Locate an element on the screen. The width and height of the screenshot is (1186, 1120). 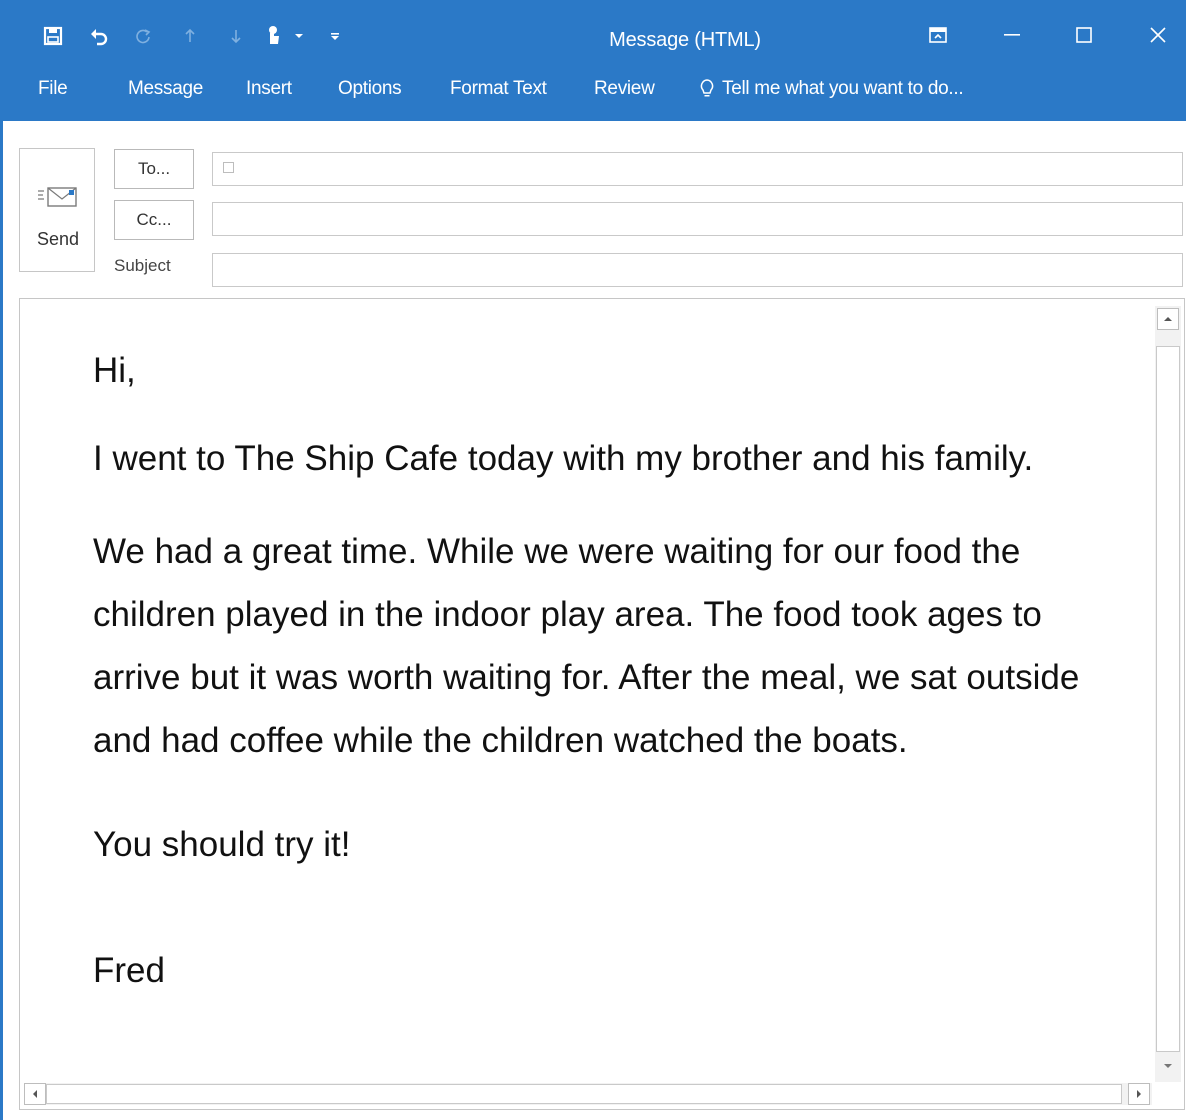
send-button: Send is located at coordinates (57, 210).